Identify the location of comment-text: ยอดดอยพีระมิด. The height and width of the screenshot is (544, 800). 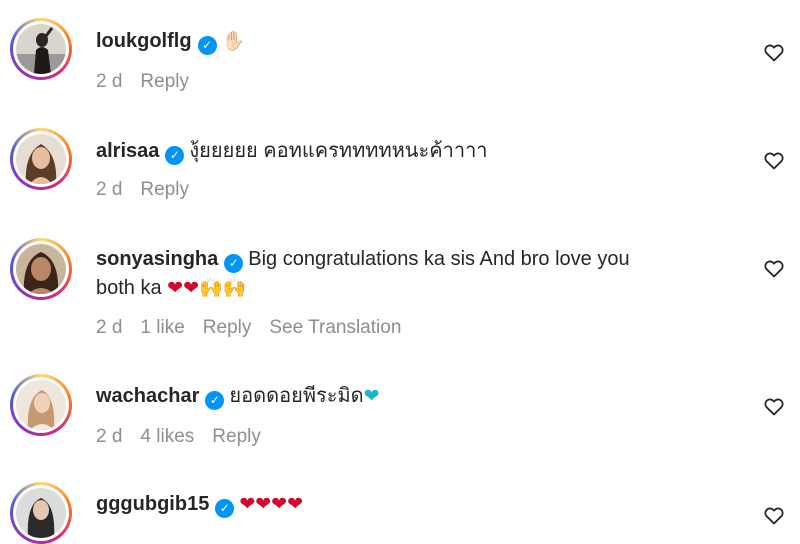
(296, 396).